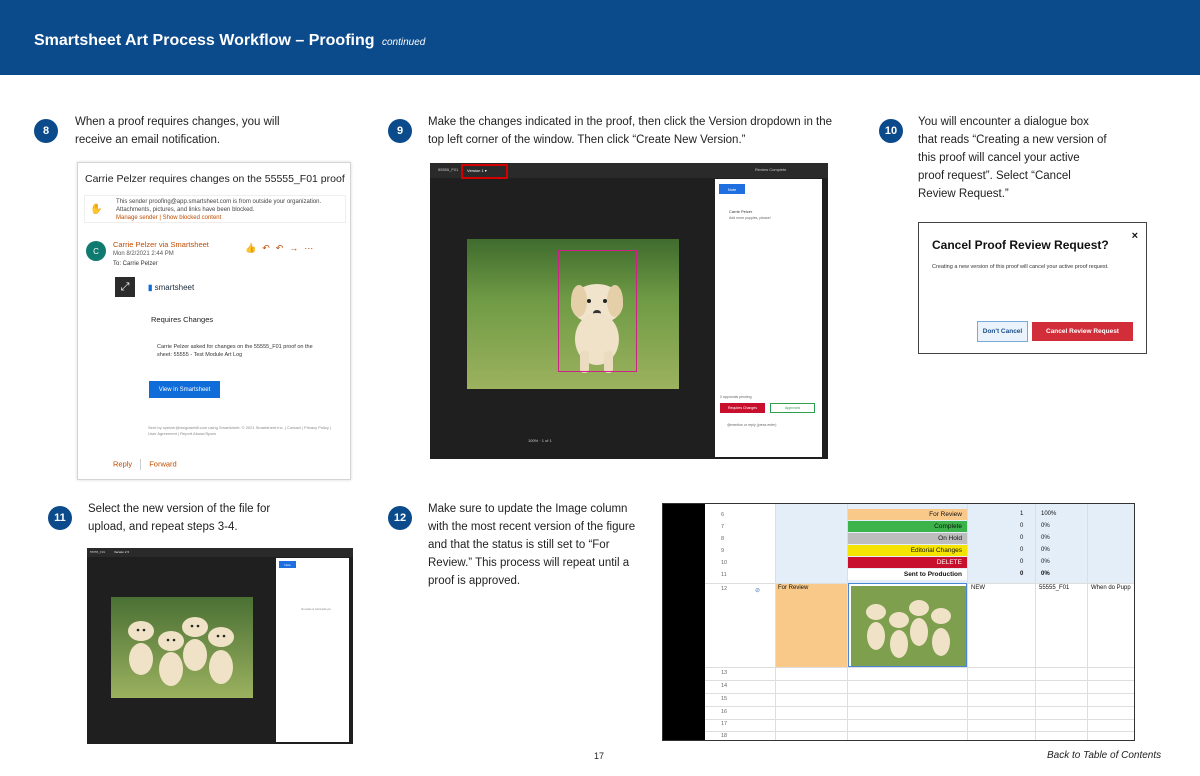 The height and width of the screenshot is (776, 1200). Describe the element at coordinates (1020, 245) in the screenshot. I see `dialog-title: Cancel Proof Review Request?` at that location.